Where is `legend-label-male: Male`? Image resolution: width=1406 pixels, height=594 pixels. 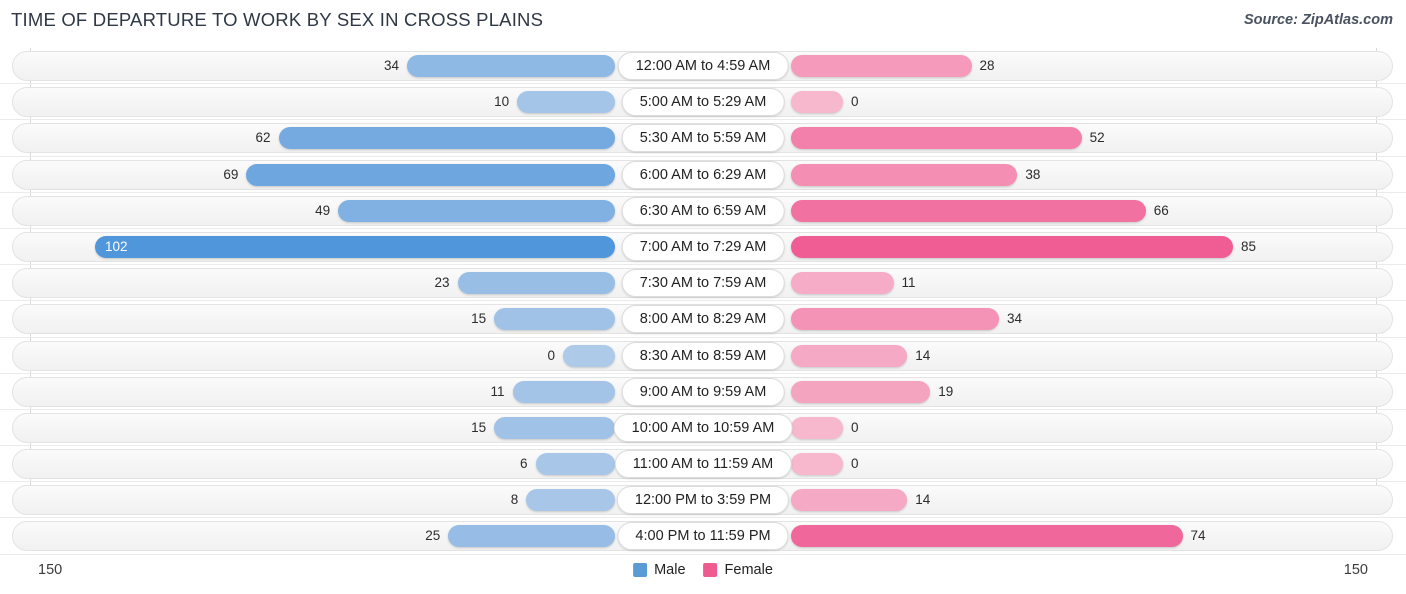 legend-label-male: Male is located at coordinates (670, 570).